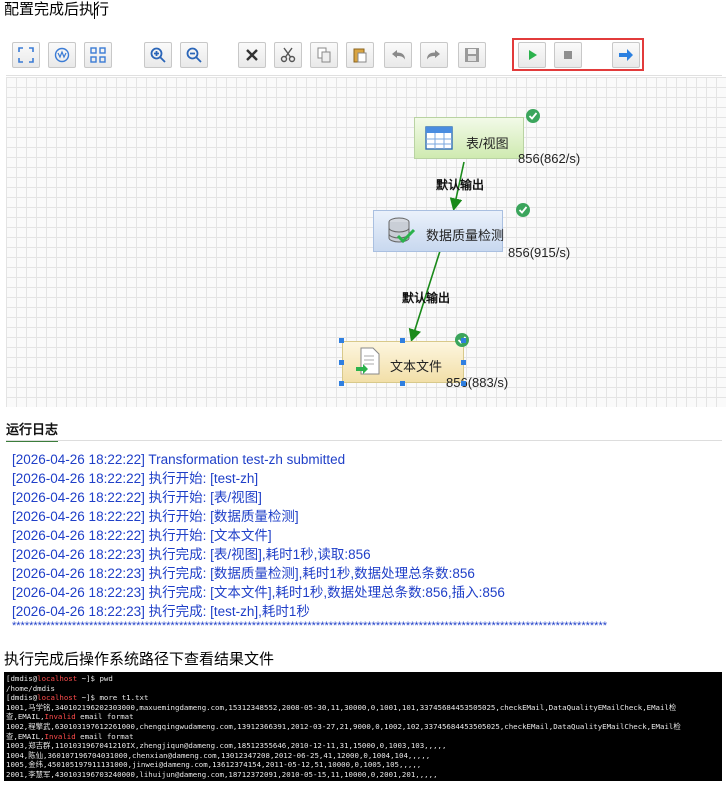  Describe the element at coordinates (549, 158) in the screenshot. I see `node-rate-table-view: 856(862/s)` at that location.